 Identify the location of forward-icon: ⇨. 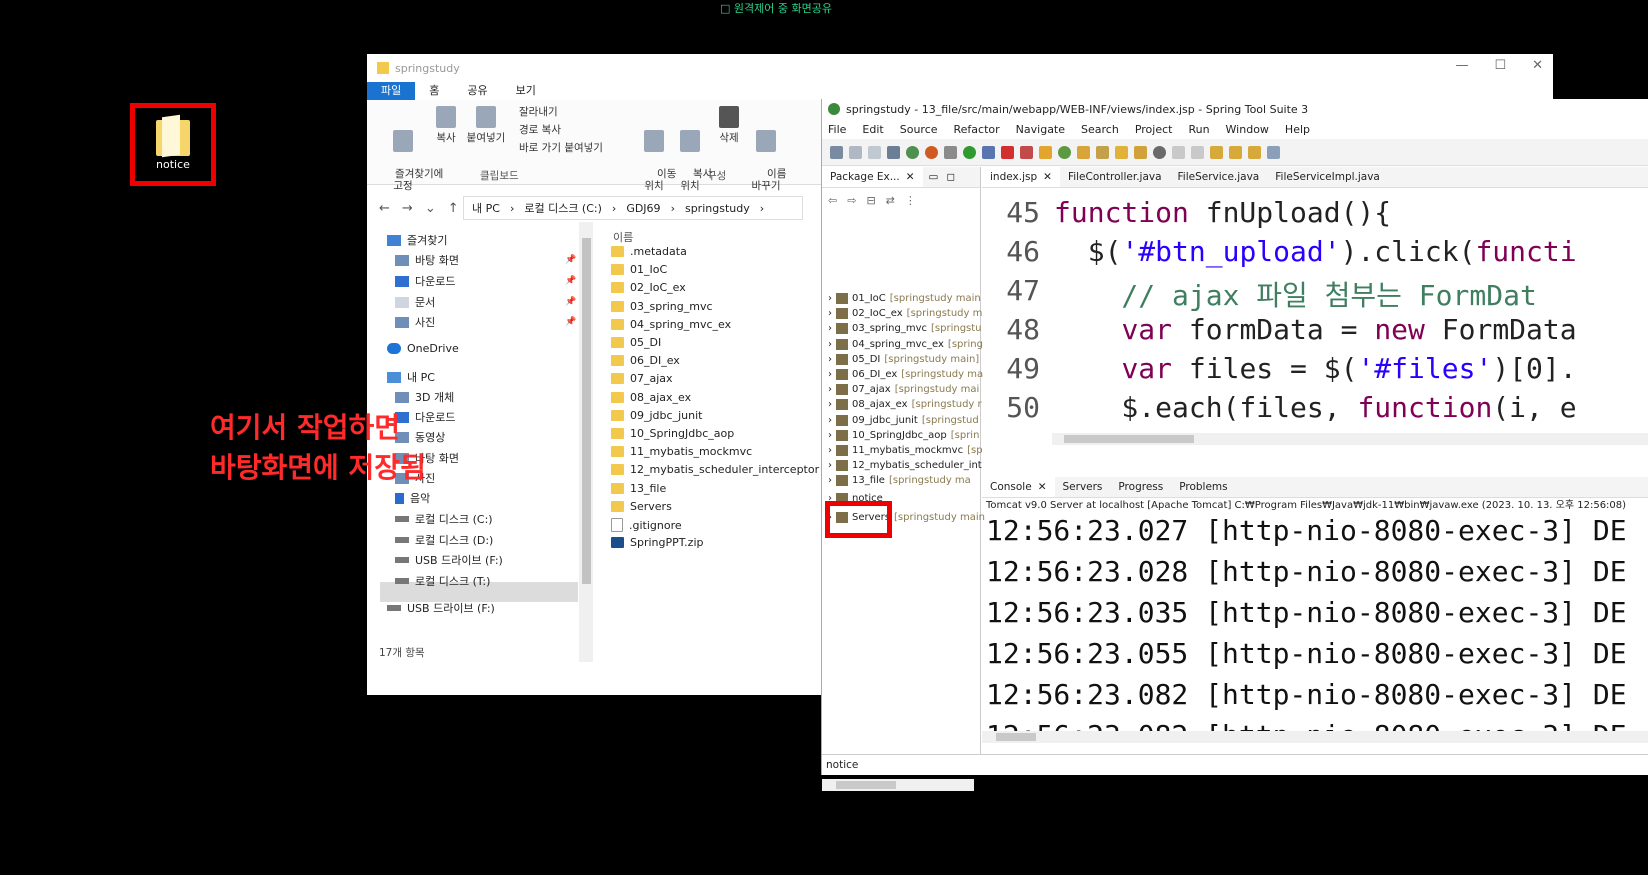
(851, 202).